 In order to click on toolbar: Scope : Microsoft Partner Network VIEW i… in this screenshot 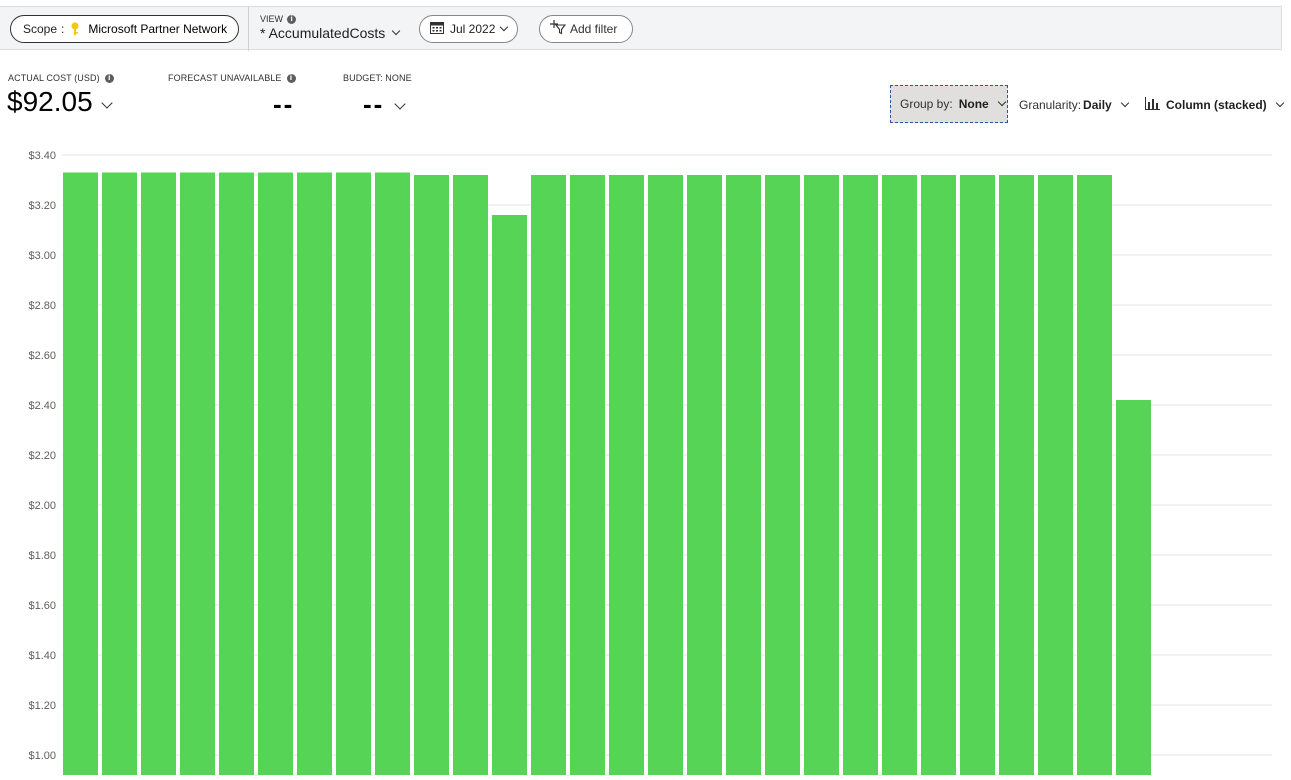, I will do `click(641, 28)`.